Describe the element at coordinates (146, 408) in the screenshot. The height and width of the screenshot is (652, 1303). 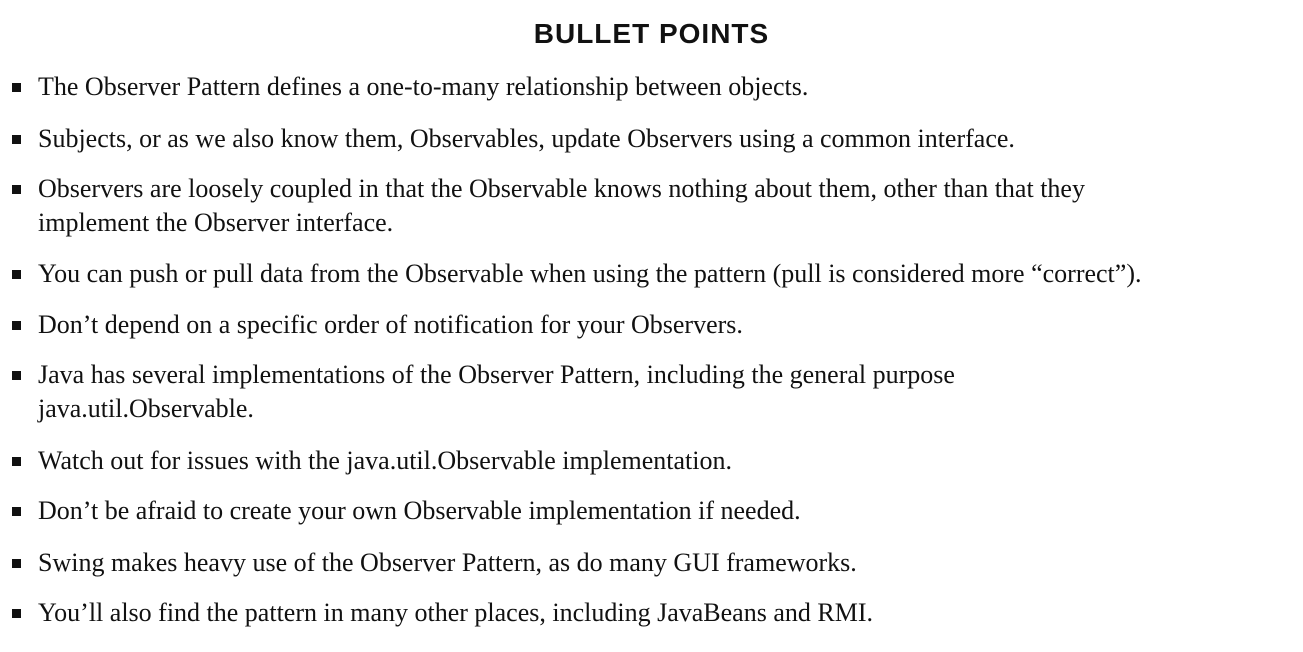
I see `bullet-text-line: java.util.Observable.` at that location.